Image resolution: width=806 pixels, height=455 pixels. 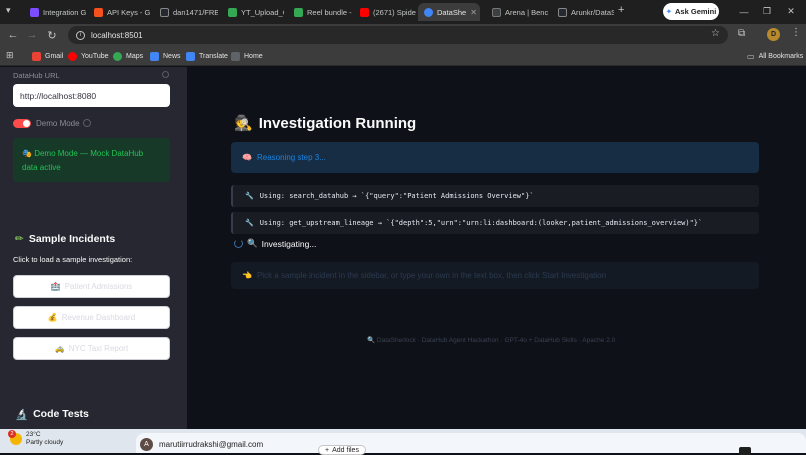 I want to click on all-bookmarks: ▭ All Bookmarks, so click(x=775, y=56).